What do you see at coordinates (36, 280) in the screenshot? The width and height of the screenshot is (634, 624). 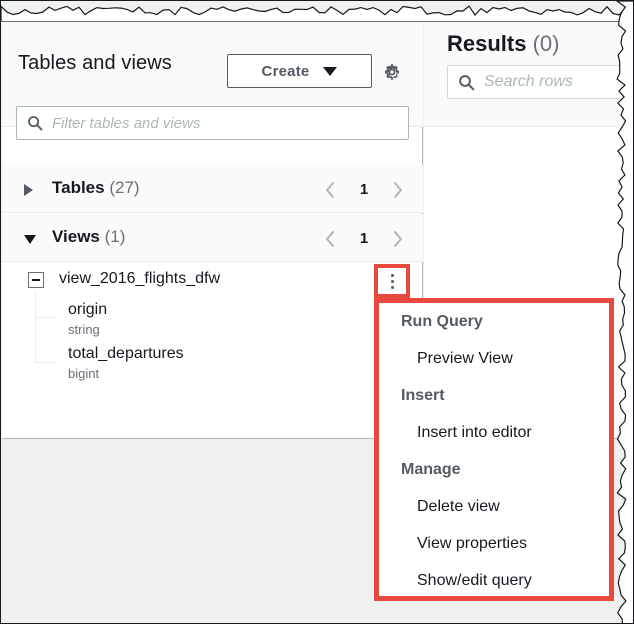 I see `minus-box-icon` at bounding box center [36, 280].